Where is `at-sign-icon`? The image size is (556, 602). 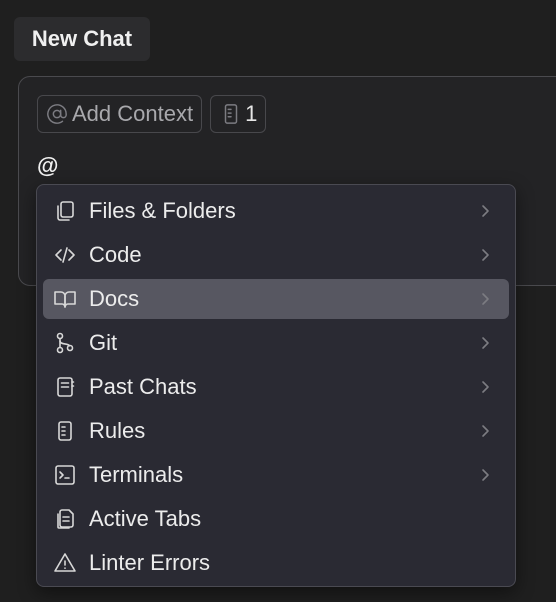 at-sign-icon is located at coordinates (57, 114).